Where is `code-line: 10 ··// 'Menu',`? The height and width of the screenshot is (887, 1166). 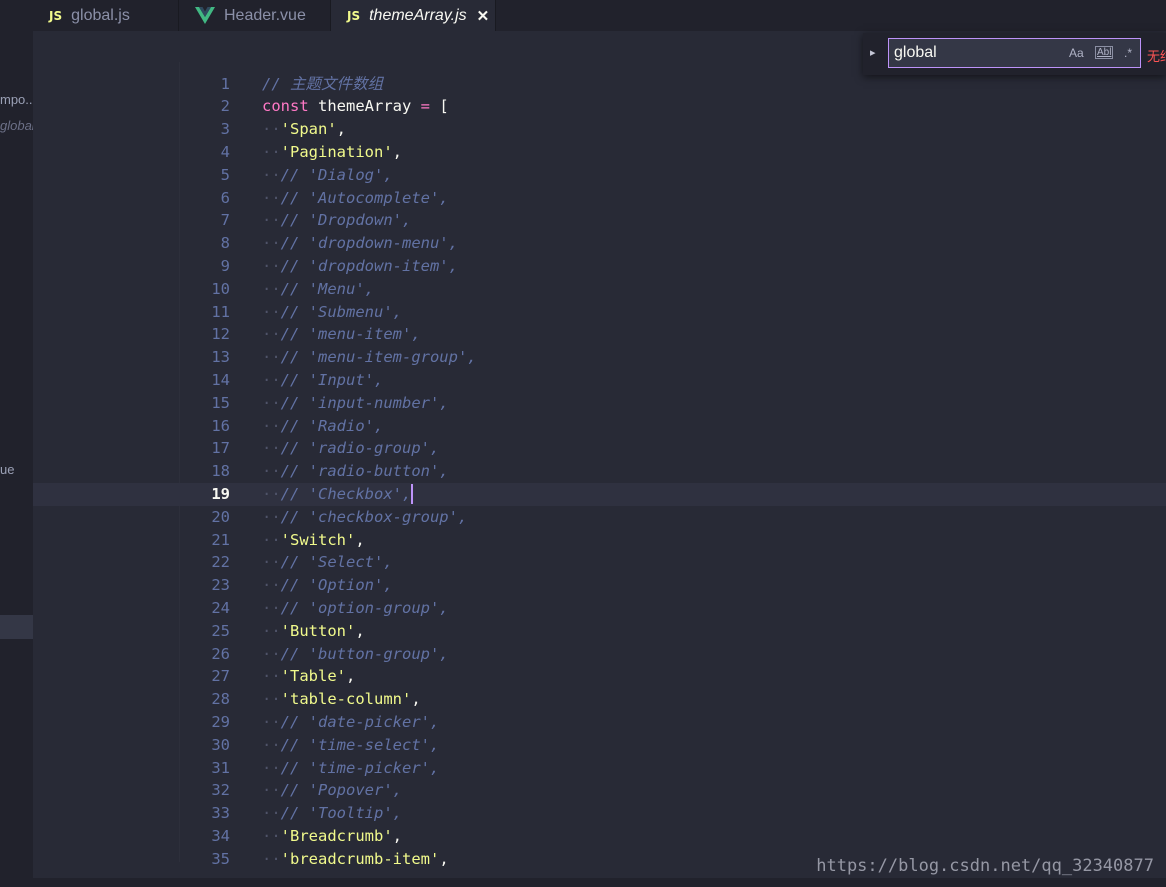
code-line: 10 ··// 'Menu', is located at coordinates (599, 289).